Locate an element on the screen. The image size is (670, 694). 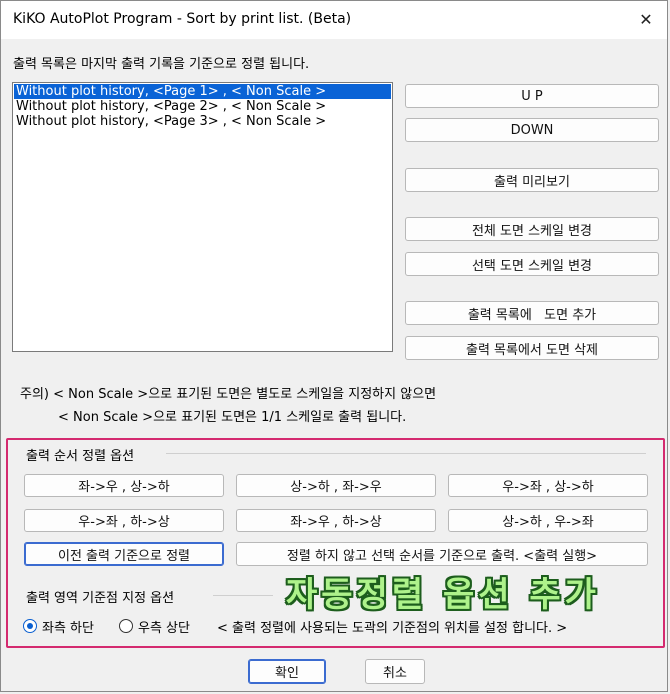
ok-button: 확인 is located at coordinates (287, 671).